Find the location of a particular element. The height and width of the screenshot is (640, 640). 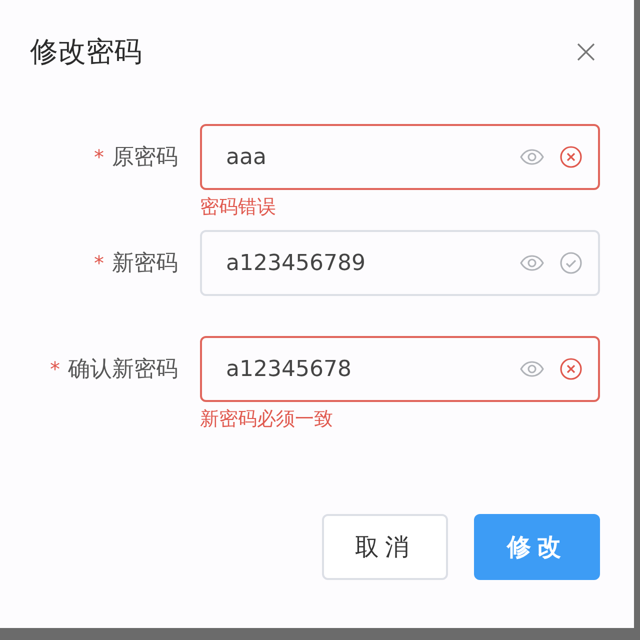

close-icon is located at coordinates (586, 52).